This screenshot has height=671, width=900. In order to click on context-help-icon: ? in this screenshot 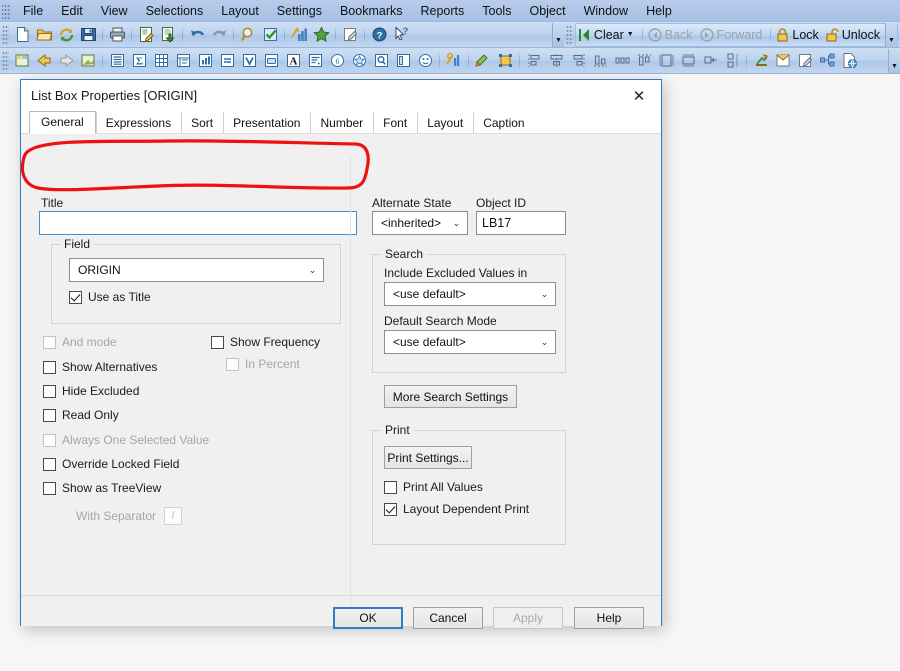, I will do `click(401, 35)`.